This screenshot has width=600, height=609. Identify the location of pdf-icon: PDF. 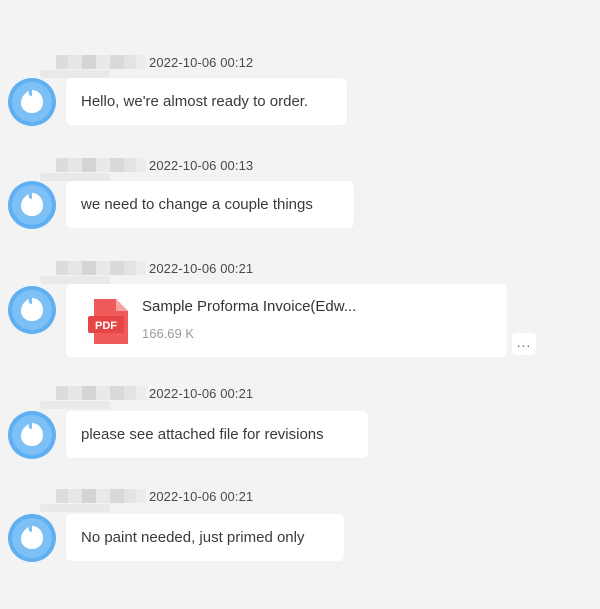
(108, 321).